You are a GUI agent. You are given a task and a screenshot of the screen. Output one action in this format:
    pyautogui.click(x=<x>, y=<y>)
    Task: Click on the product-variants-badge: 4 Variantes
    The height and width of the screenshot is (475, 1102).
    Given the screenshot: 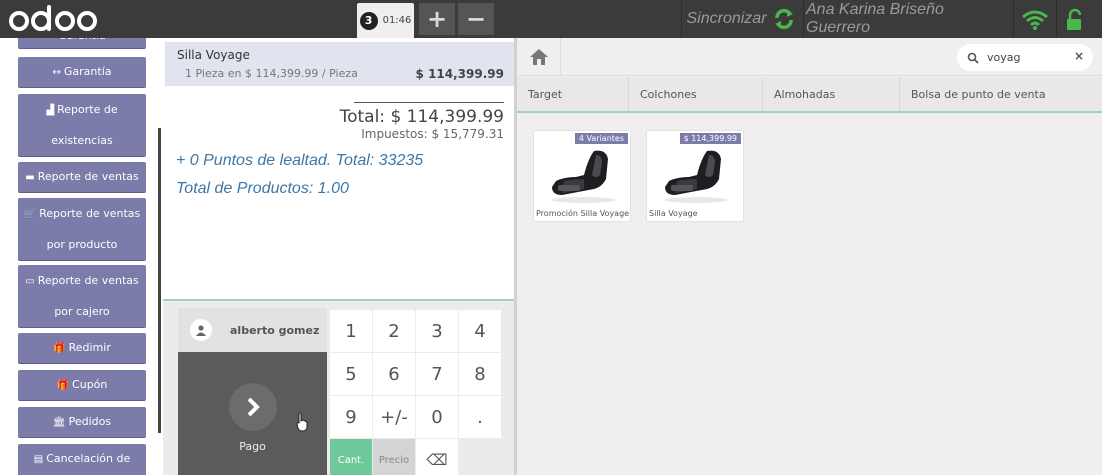 What is the action you would take?
    pyautogui.click(x=601, y=138)
    